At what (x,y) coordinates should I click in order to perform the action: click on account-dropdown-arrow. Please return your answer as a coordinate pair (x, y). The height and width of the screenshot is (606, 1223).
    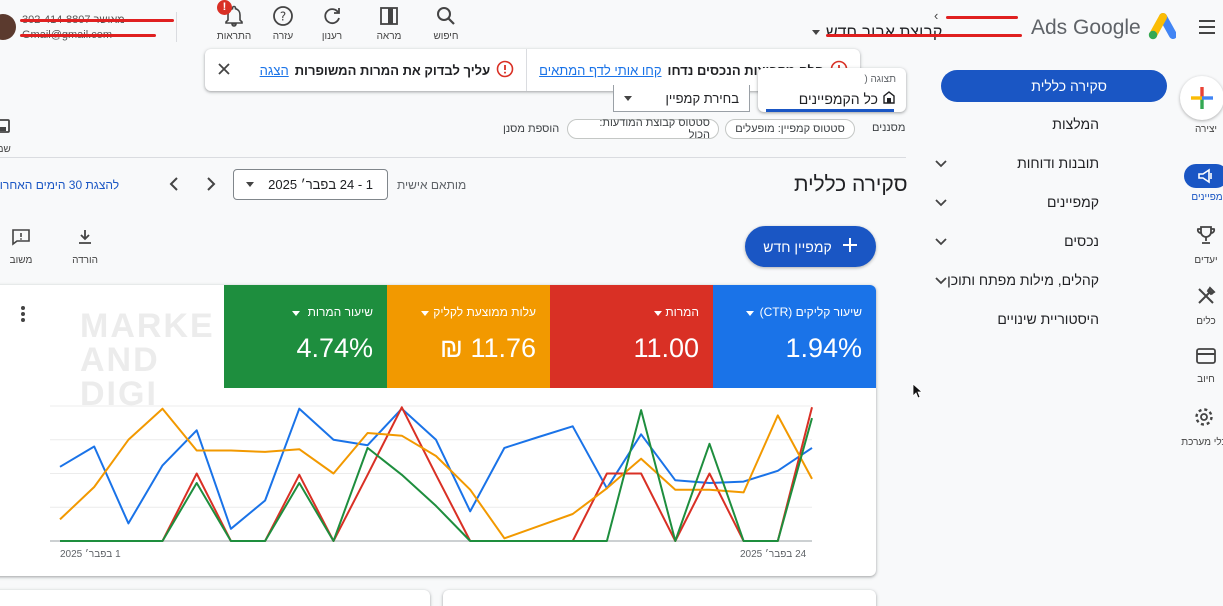
    Looking at the image, I should click on (816, 32).